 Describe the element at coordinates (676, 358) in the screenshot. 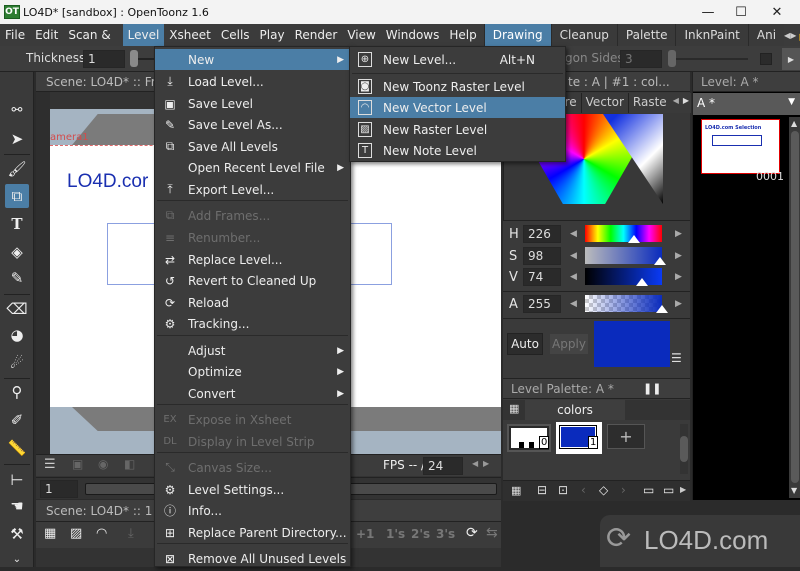

I see `style-editor-menu-icon: ☰` at that location.